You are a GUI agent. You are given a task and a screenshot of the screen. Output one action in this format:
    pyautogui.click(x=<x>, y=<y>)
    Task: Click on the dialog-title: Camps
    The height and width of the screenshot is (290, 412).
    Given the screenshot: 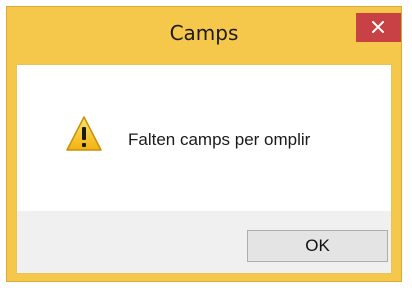 What is the action you would take?
    pyautogui.click(x=204, y=33)
    